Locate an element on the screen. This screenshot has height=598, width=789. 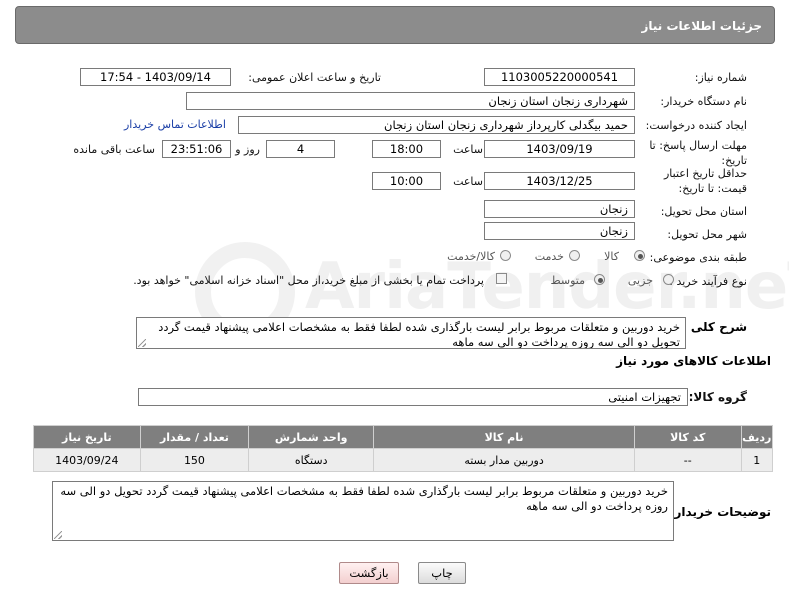
process-label: نوع فرآیند خرید : is located at coordinates (708, 281).